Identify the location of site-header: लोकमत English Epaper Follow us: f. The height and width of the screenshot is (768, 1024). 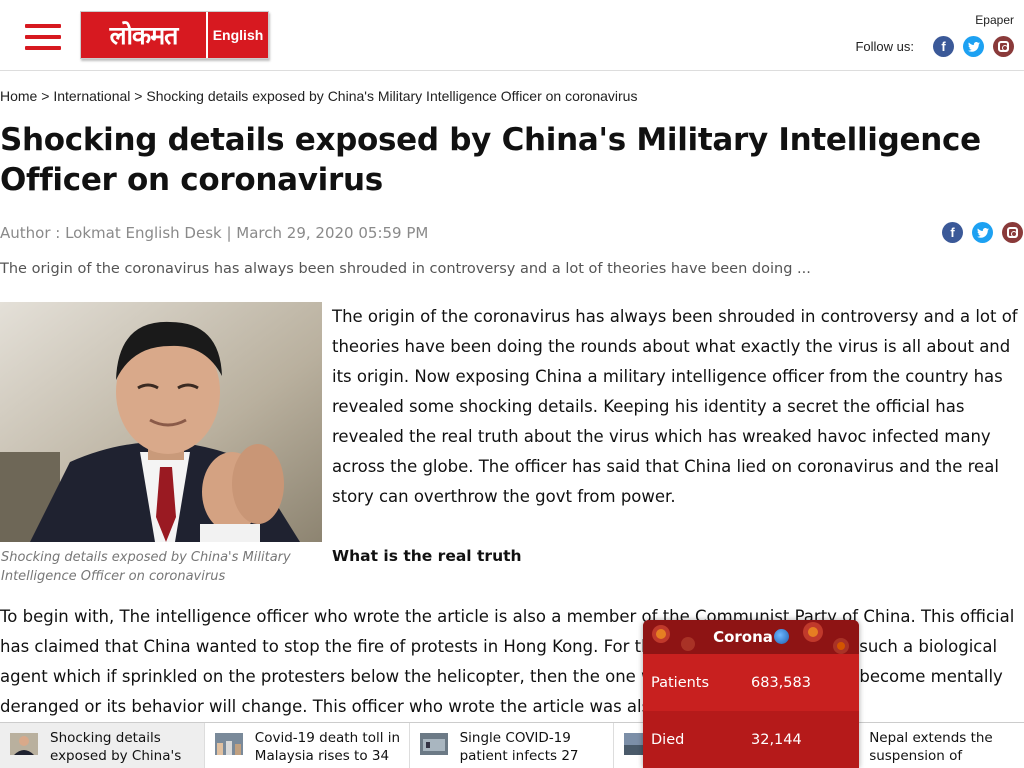
(512, 35).